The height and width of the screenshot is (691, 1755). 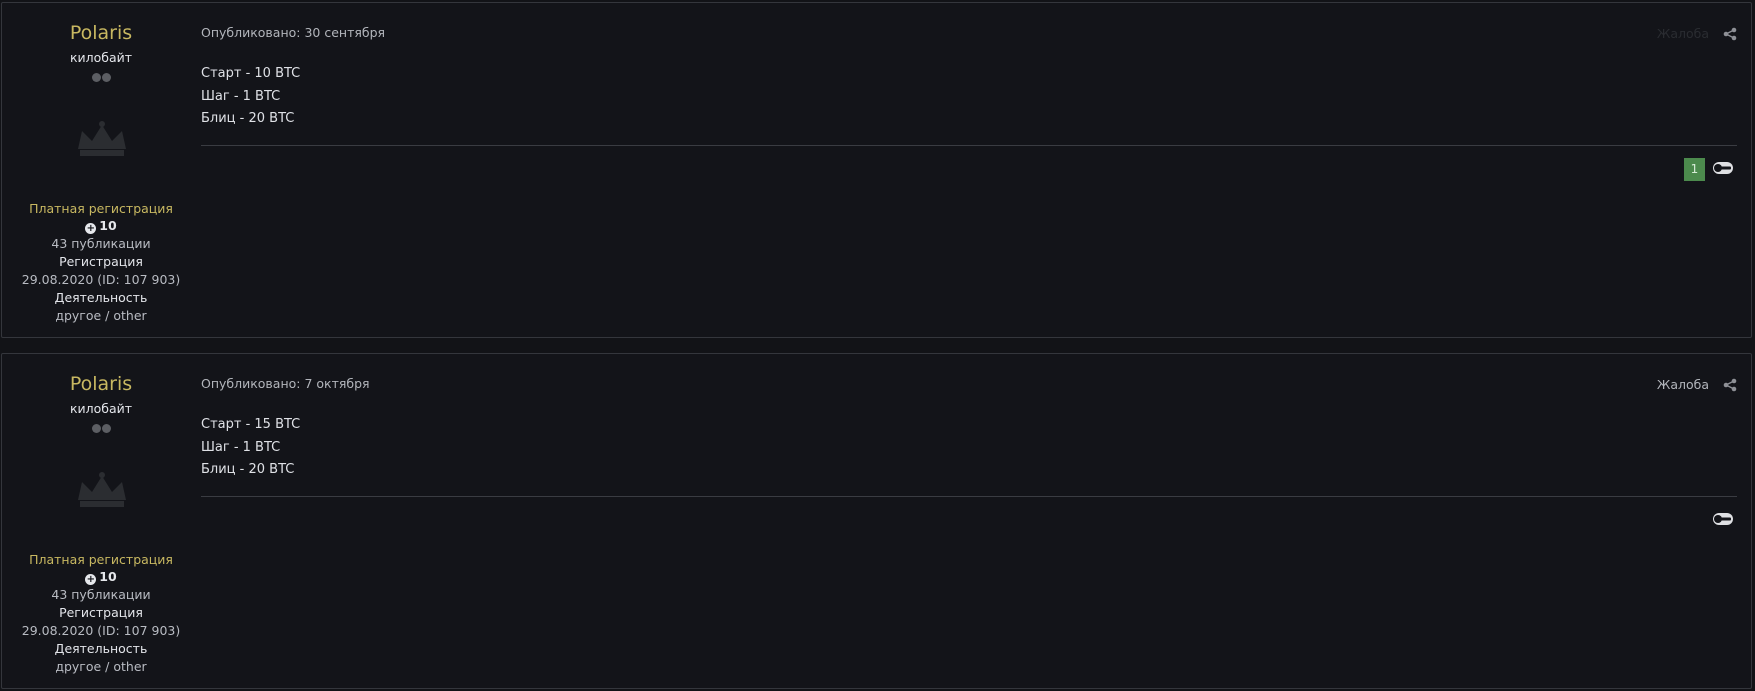 I want to click on post-line: Старт - 10 BTC, so click(x=251, y=73).